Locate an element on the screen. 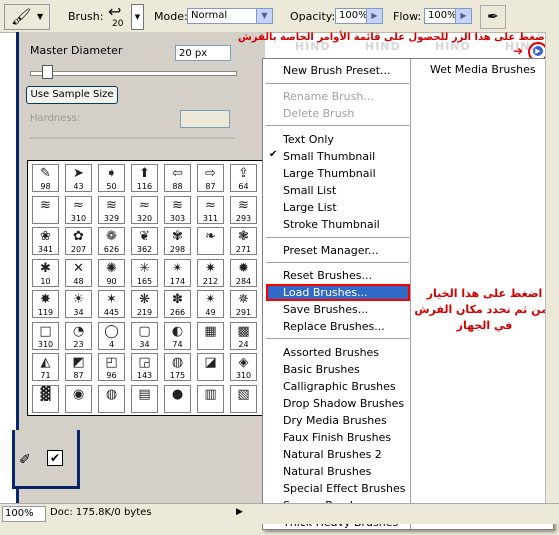  brush-thumbnail: ≋ 329 is located at coordinates (111, 209).